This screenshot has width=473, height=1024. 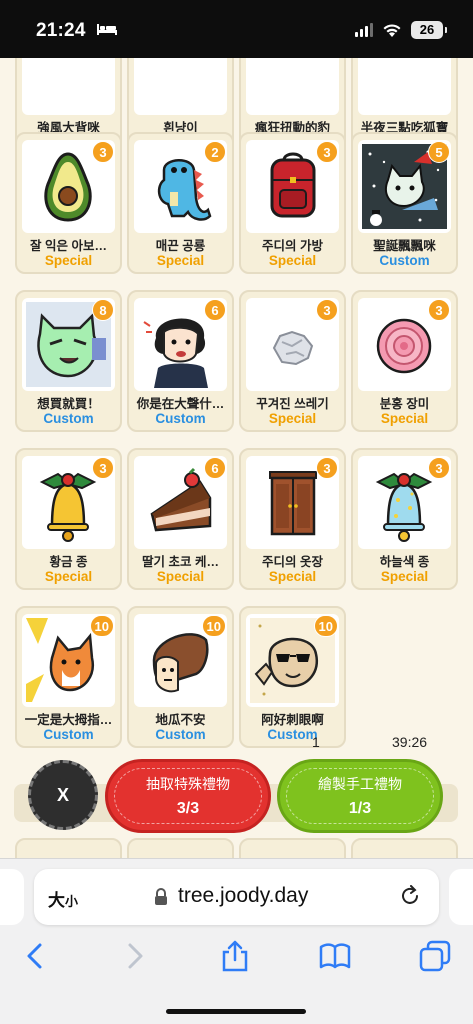 I want to click on status-bar: 21:24 26, so click(x=236, y=29).